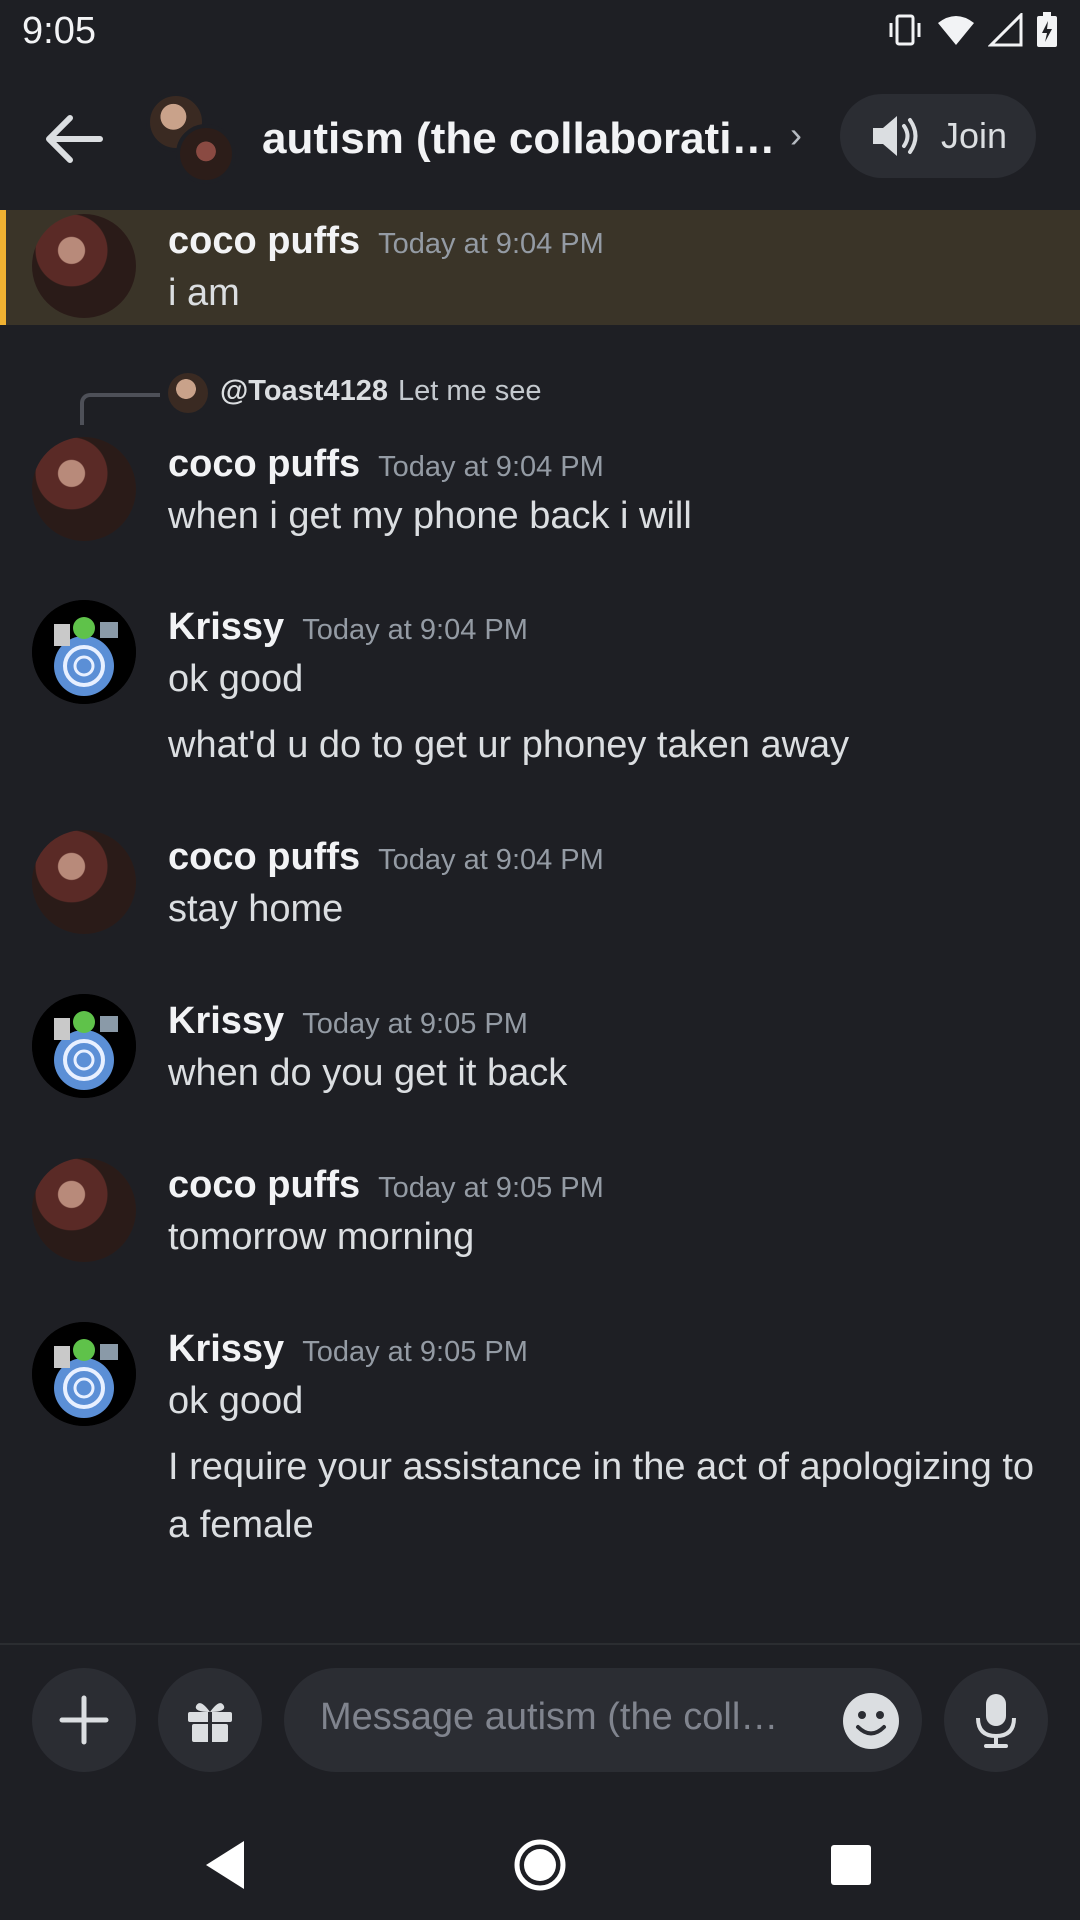 Image resolution: width=1080 pixels, height=1920 pixels. Describe the element at coordinates (540, 32) in the screenshot. I see `status-bar: 9:05` at that location.